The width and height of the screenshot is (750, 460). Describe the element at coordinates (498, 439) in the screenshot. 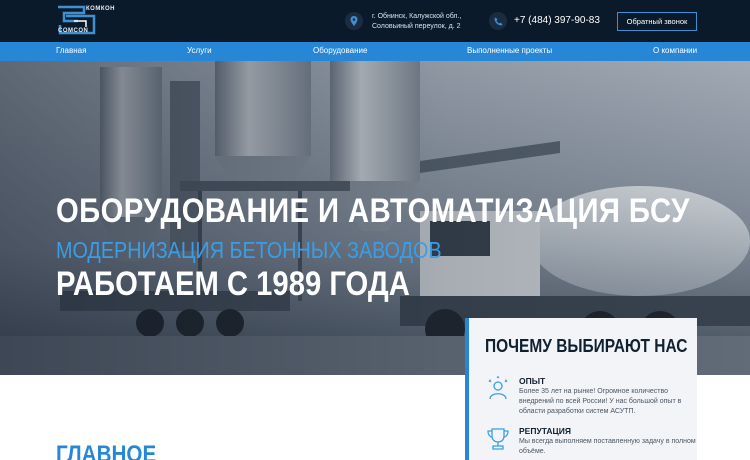

I see `trophy-icon` at that location.